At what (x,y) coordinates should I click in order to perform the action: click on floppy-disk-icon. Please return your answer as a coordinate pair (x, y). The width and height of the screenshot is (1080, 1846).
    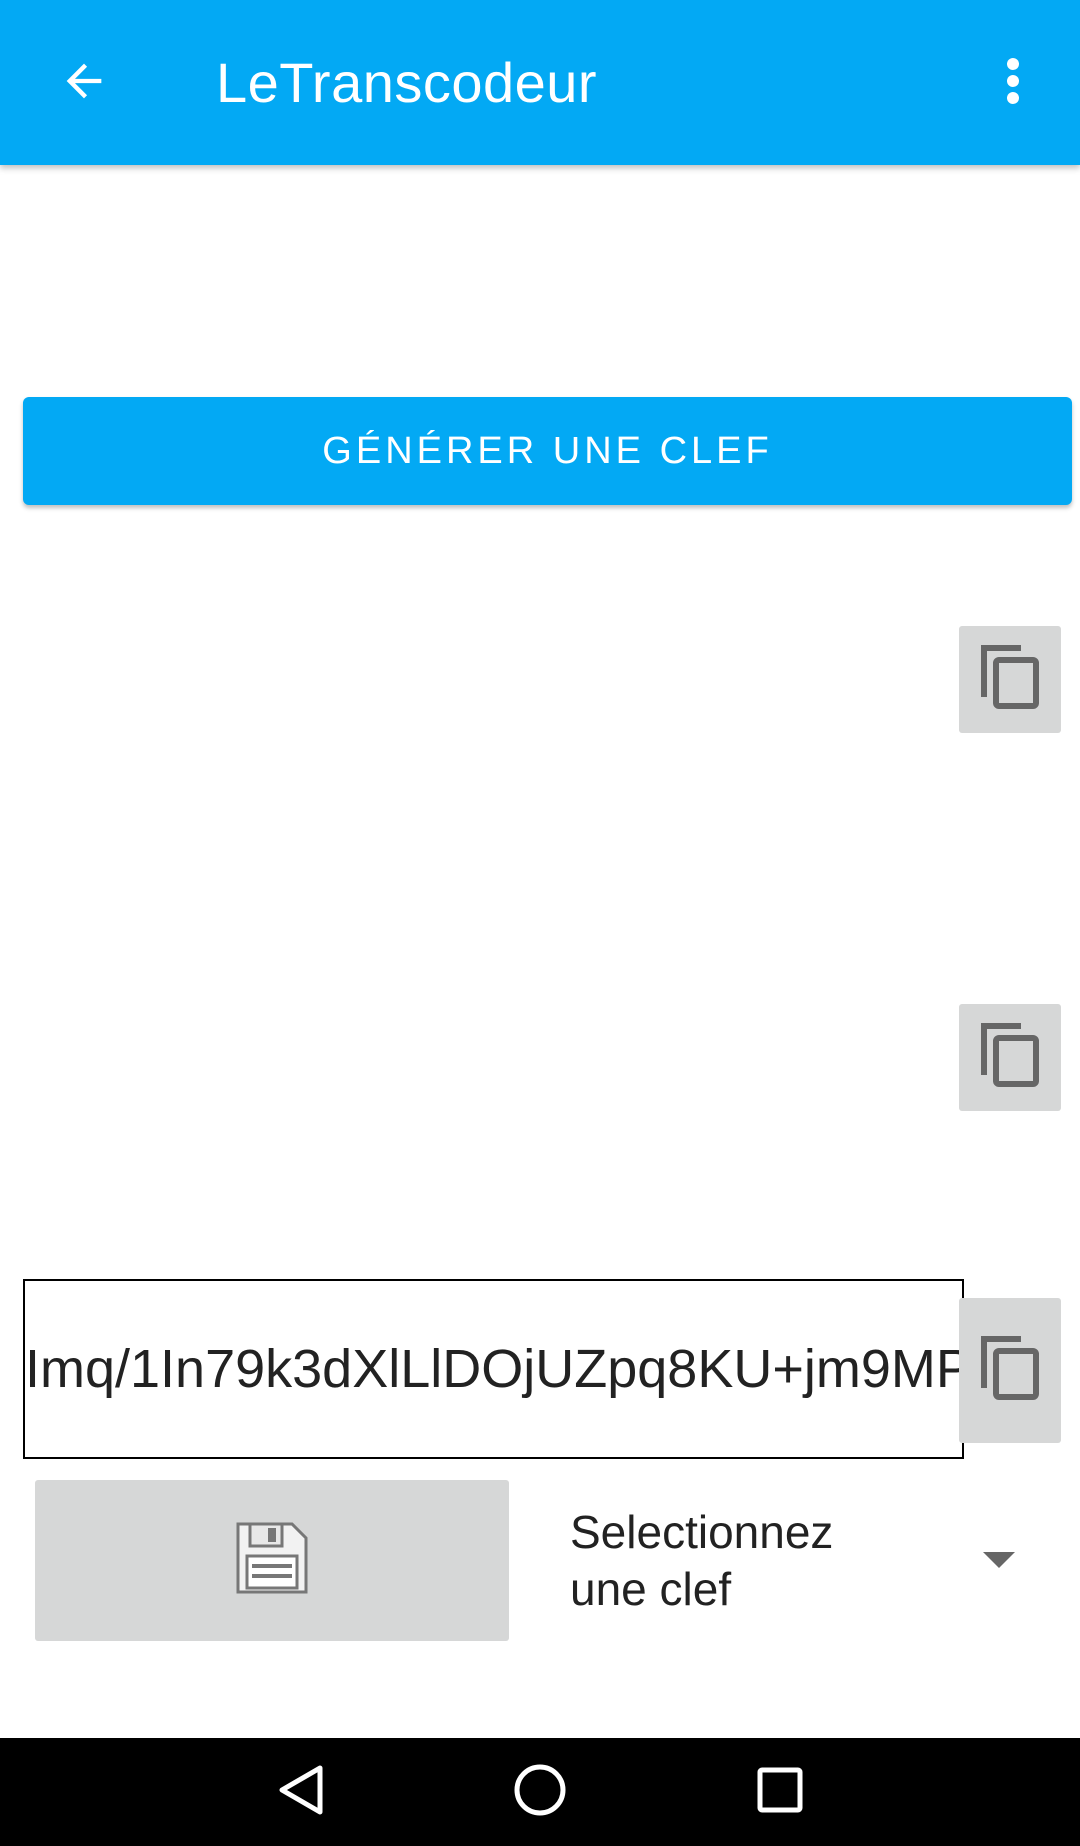
    Looking at the image, I should click on (272, 1560).